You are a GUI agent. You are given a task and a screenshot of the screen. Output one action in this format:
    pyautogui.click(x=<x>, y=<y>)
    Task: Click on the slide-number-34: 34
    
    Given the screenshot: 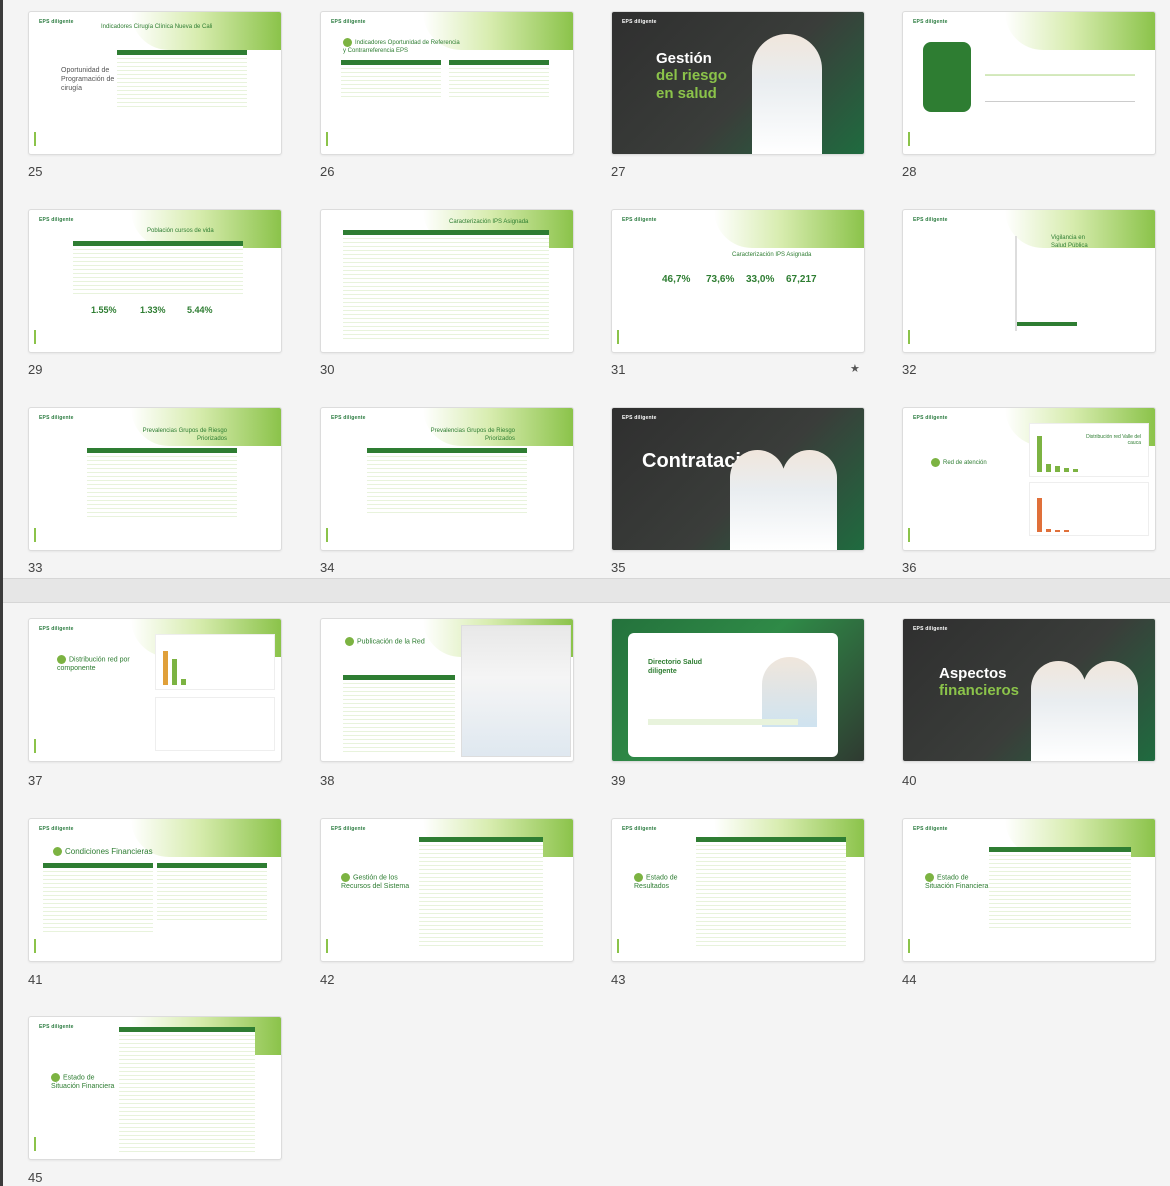 What is the action you would take?
    pyautogui.click(x=327, y=567)
    